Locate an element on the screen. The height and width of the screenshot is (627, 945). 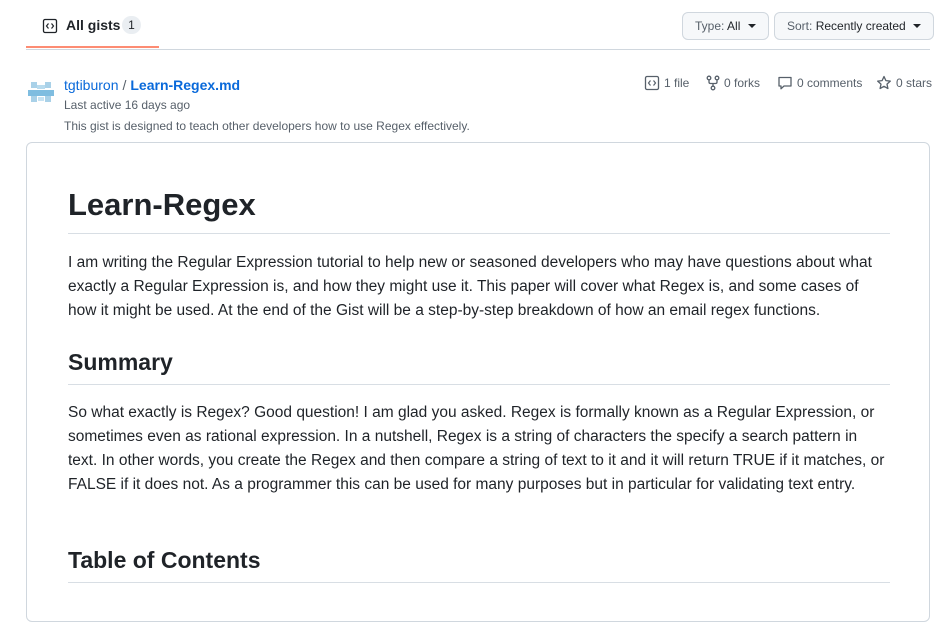
files-count-link: 1 file is located at coordinates (666, 83).